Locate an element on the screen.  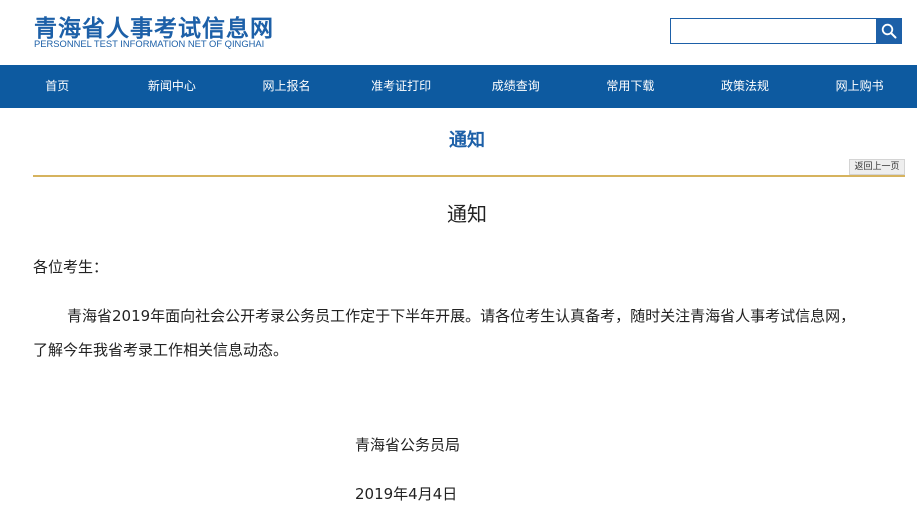
search-input is located at coordinates (774, 31).